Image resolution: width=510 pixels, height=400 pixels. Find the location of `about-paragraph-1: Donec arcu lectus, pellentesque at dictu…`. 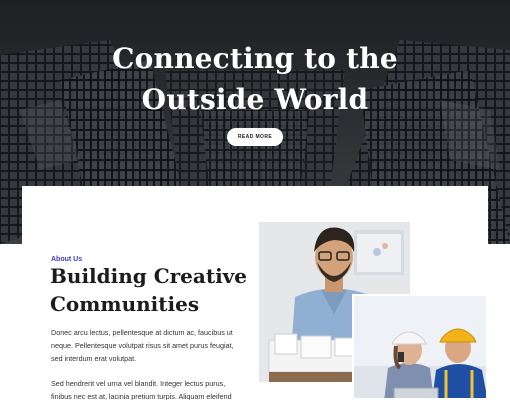

about-paragraph-1: Donec arcu lectus, pellentesque at dictu… is located at coordinates (142, 345).